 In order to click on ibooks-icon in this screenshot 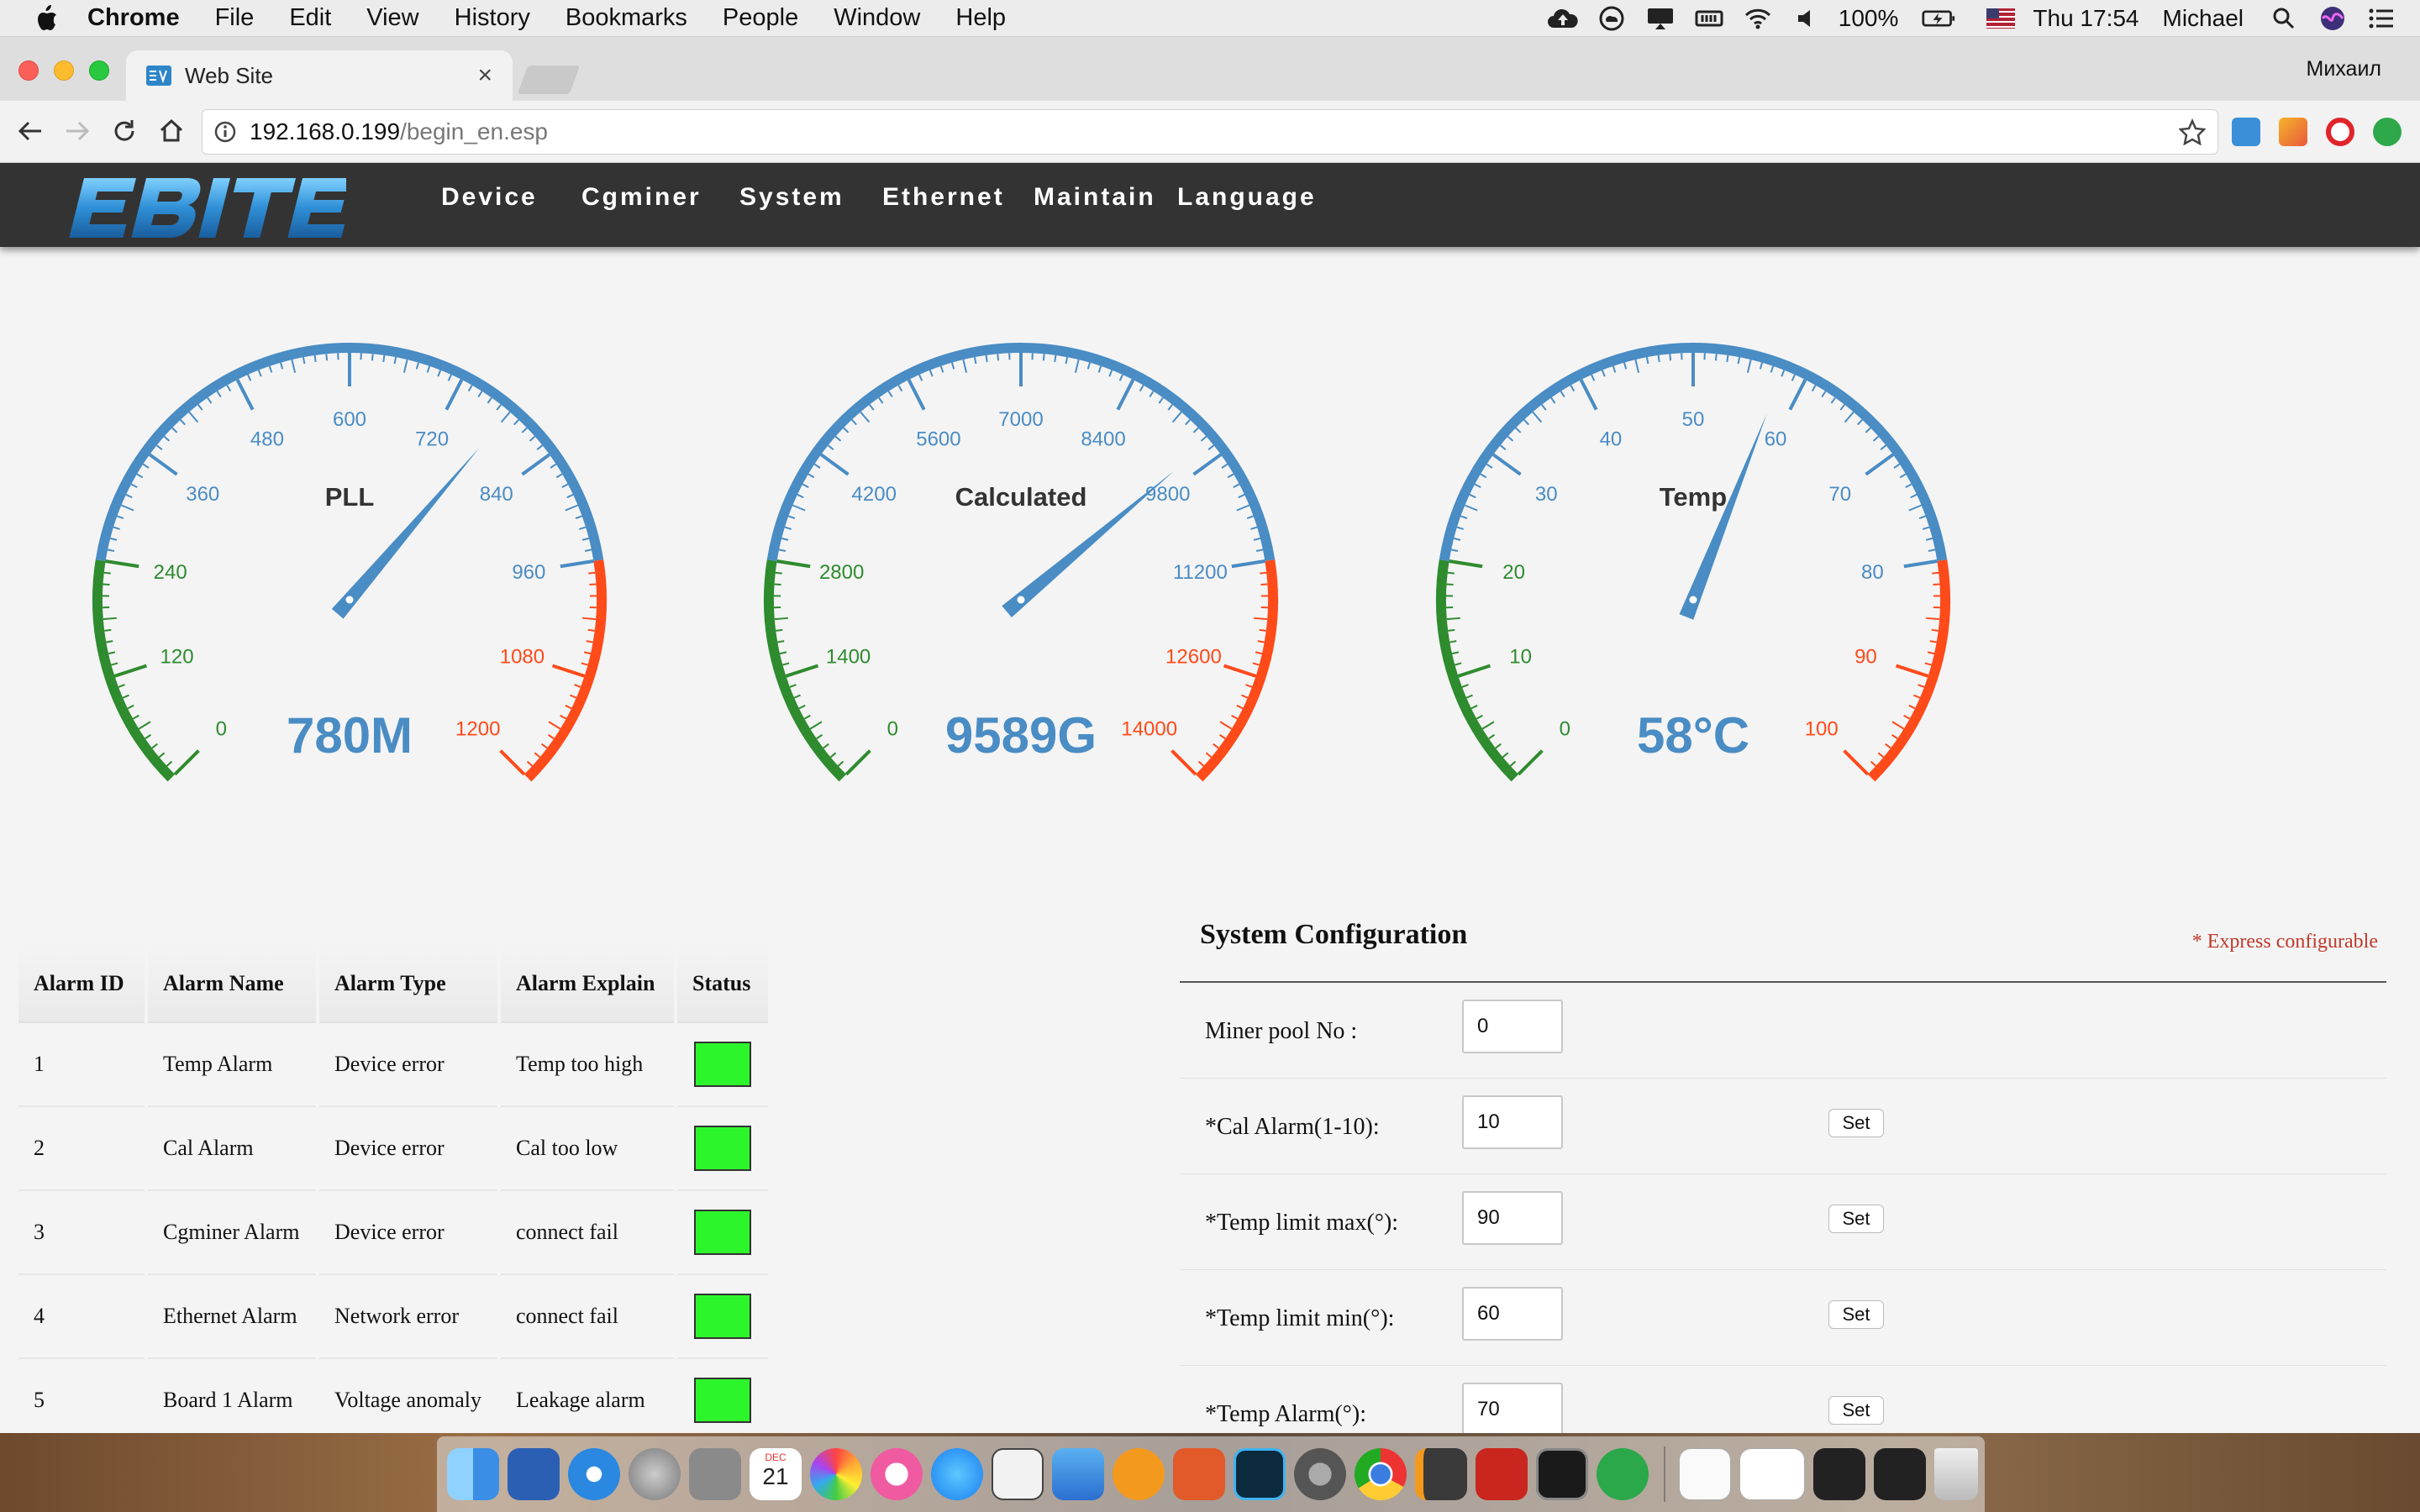, I will do `click(1139, 1474)`.